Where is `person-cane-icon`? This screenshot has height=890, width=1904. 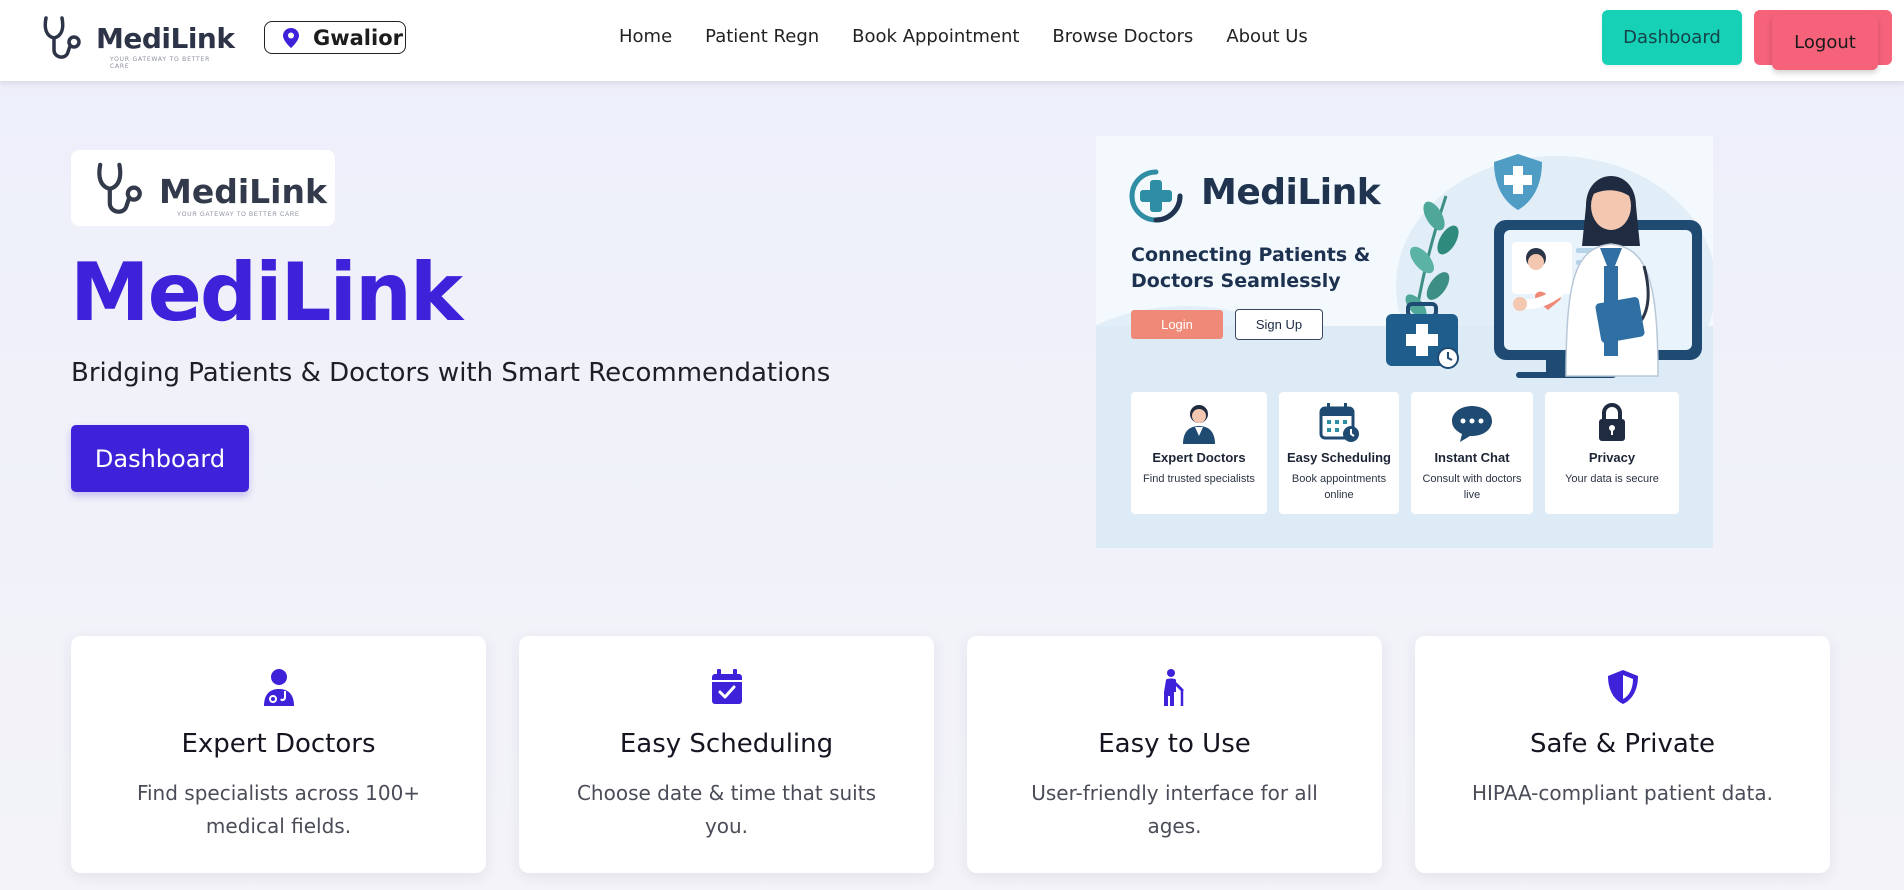 person-cane-icon is located at coordinates (1173, 687).